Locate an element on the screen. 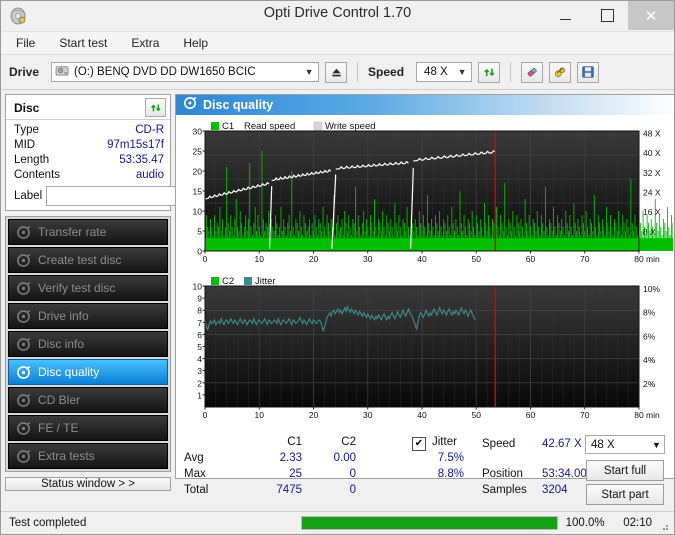 The height and width of the screenshot is (535, 675). sidebar-item-label: FE / TE is located at coordinates (58, 428).